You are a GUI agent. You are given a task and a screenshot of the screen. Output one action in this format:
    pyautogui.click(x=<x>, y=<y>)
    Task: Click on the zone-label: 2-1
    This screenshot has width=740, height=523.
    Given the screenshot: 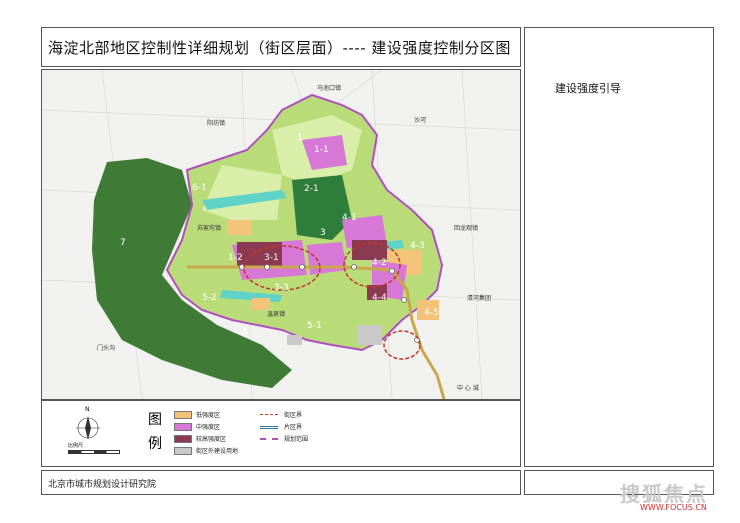 What is the action you would take?
    pyautogui.click(x=311, y=189)
    